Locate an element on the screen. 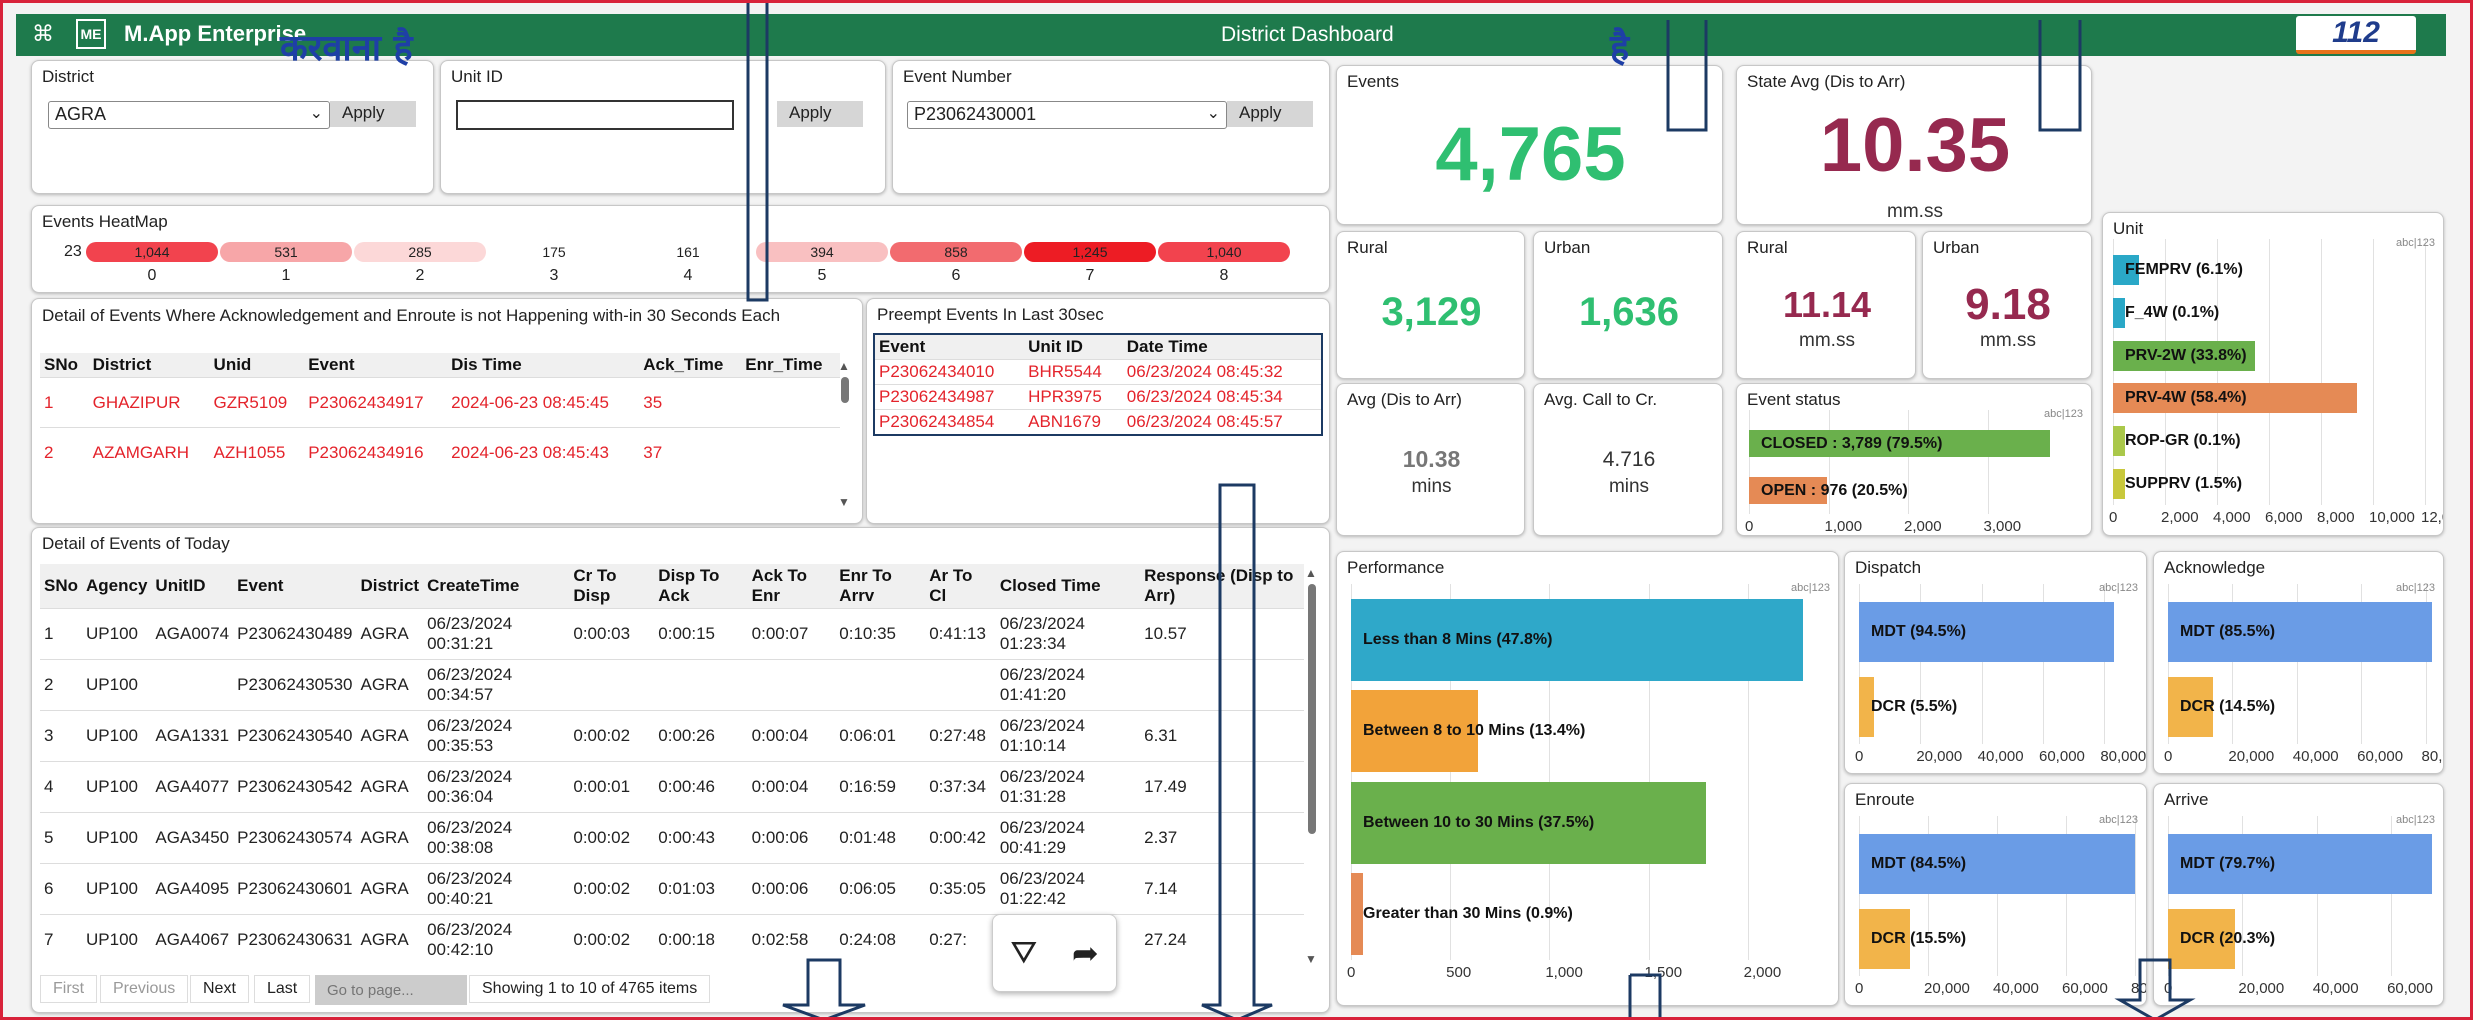 This screenshot has width=2473, height=1020. chart-bar: DCR (20.3%) is located at coordinates (2221, 938).